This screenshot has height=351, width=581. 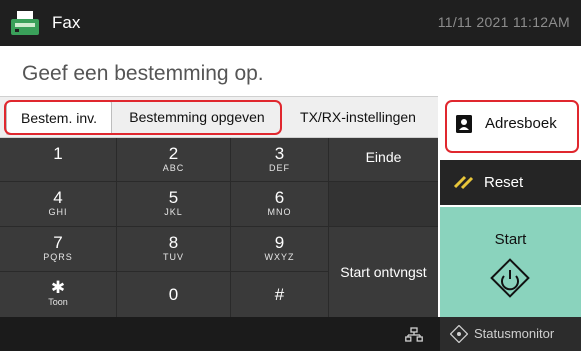 What do you see at coordinates (463, 182) in the screenshot?
I see `reset-icon` at bounding box center [463, 182].